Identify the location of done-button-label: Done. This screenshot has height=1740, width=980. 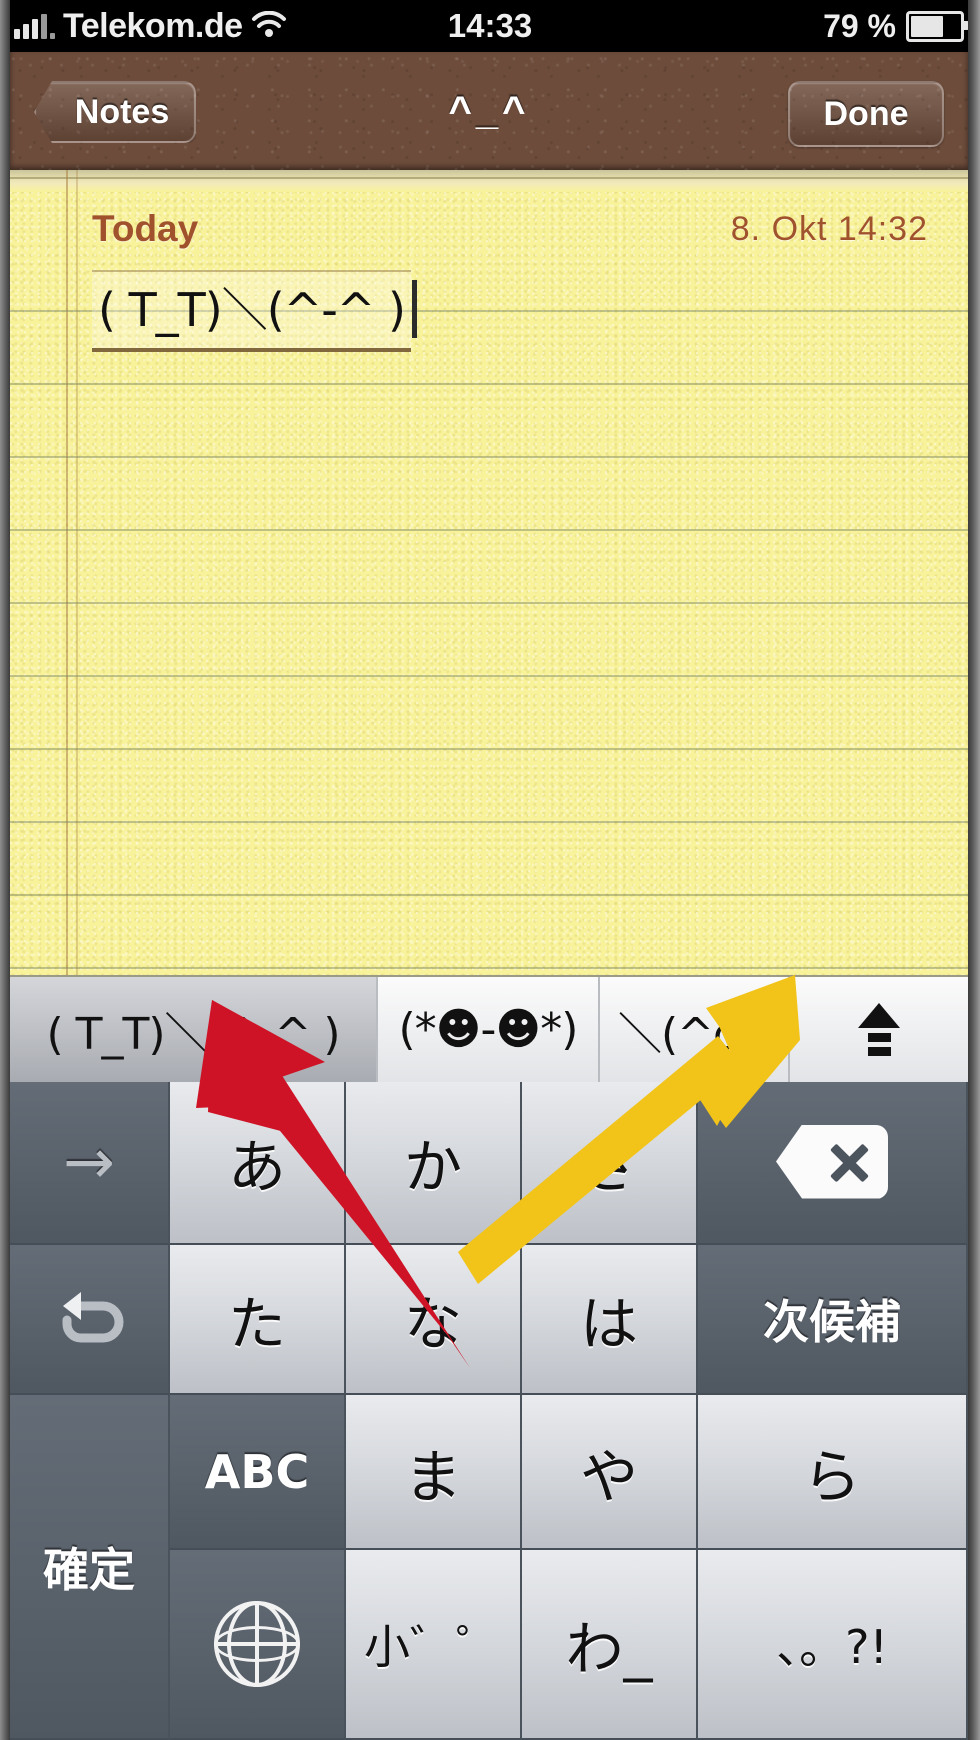
(866, 113).